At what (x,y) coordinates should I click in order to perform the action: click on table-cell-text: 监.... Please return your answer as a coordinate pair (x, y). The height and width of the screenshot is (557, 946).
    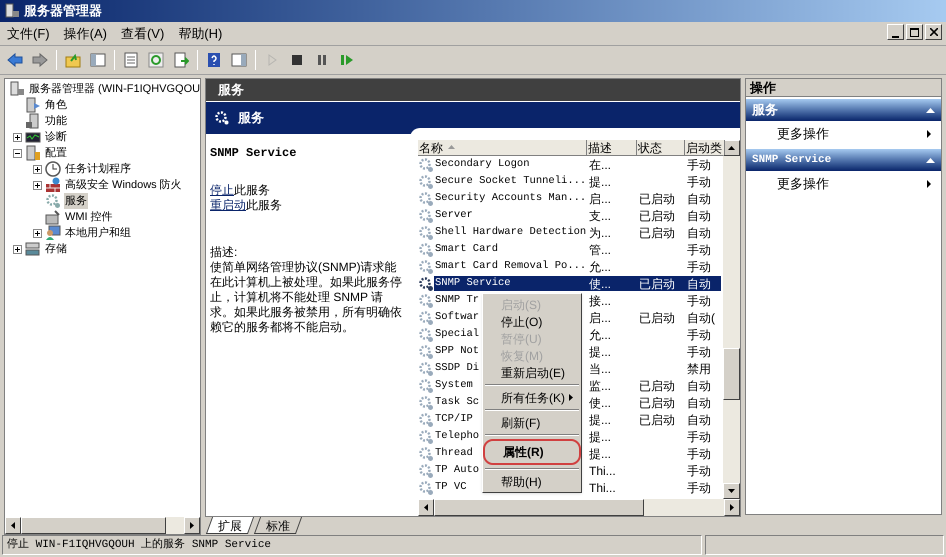
    Looking at the image, I should click on (600, 385).